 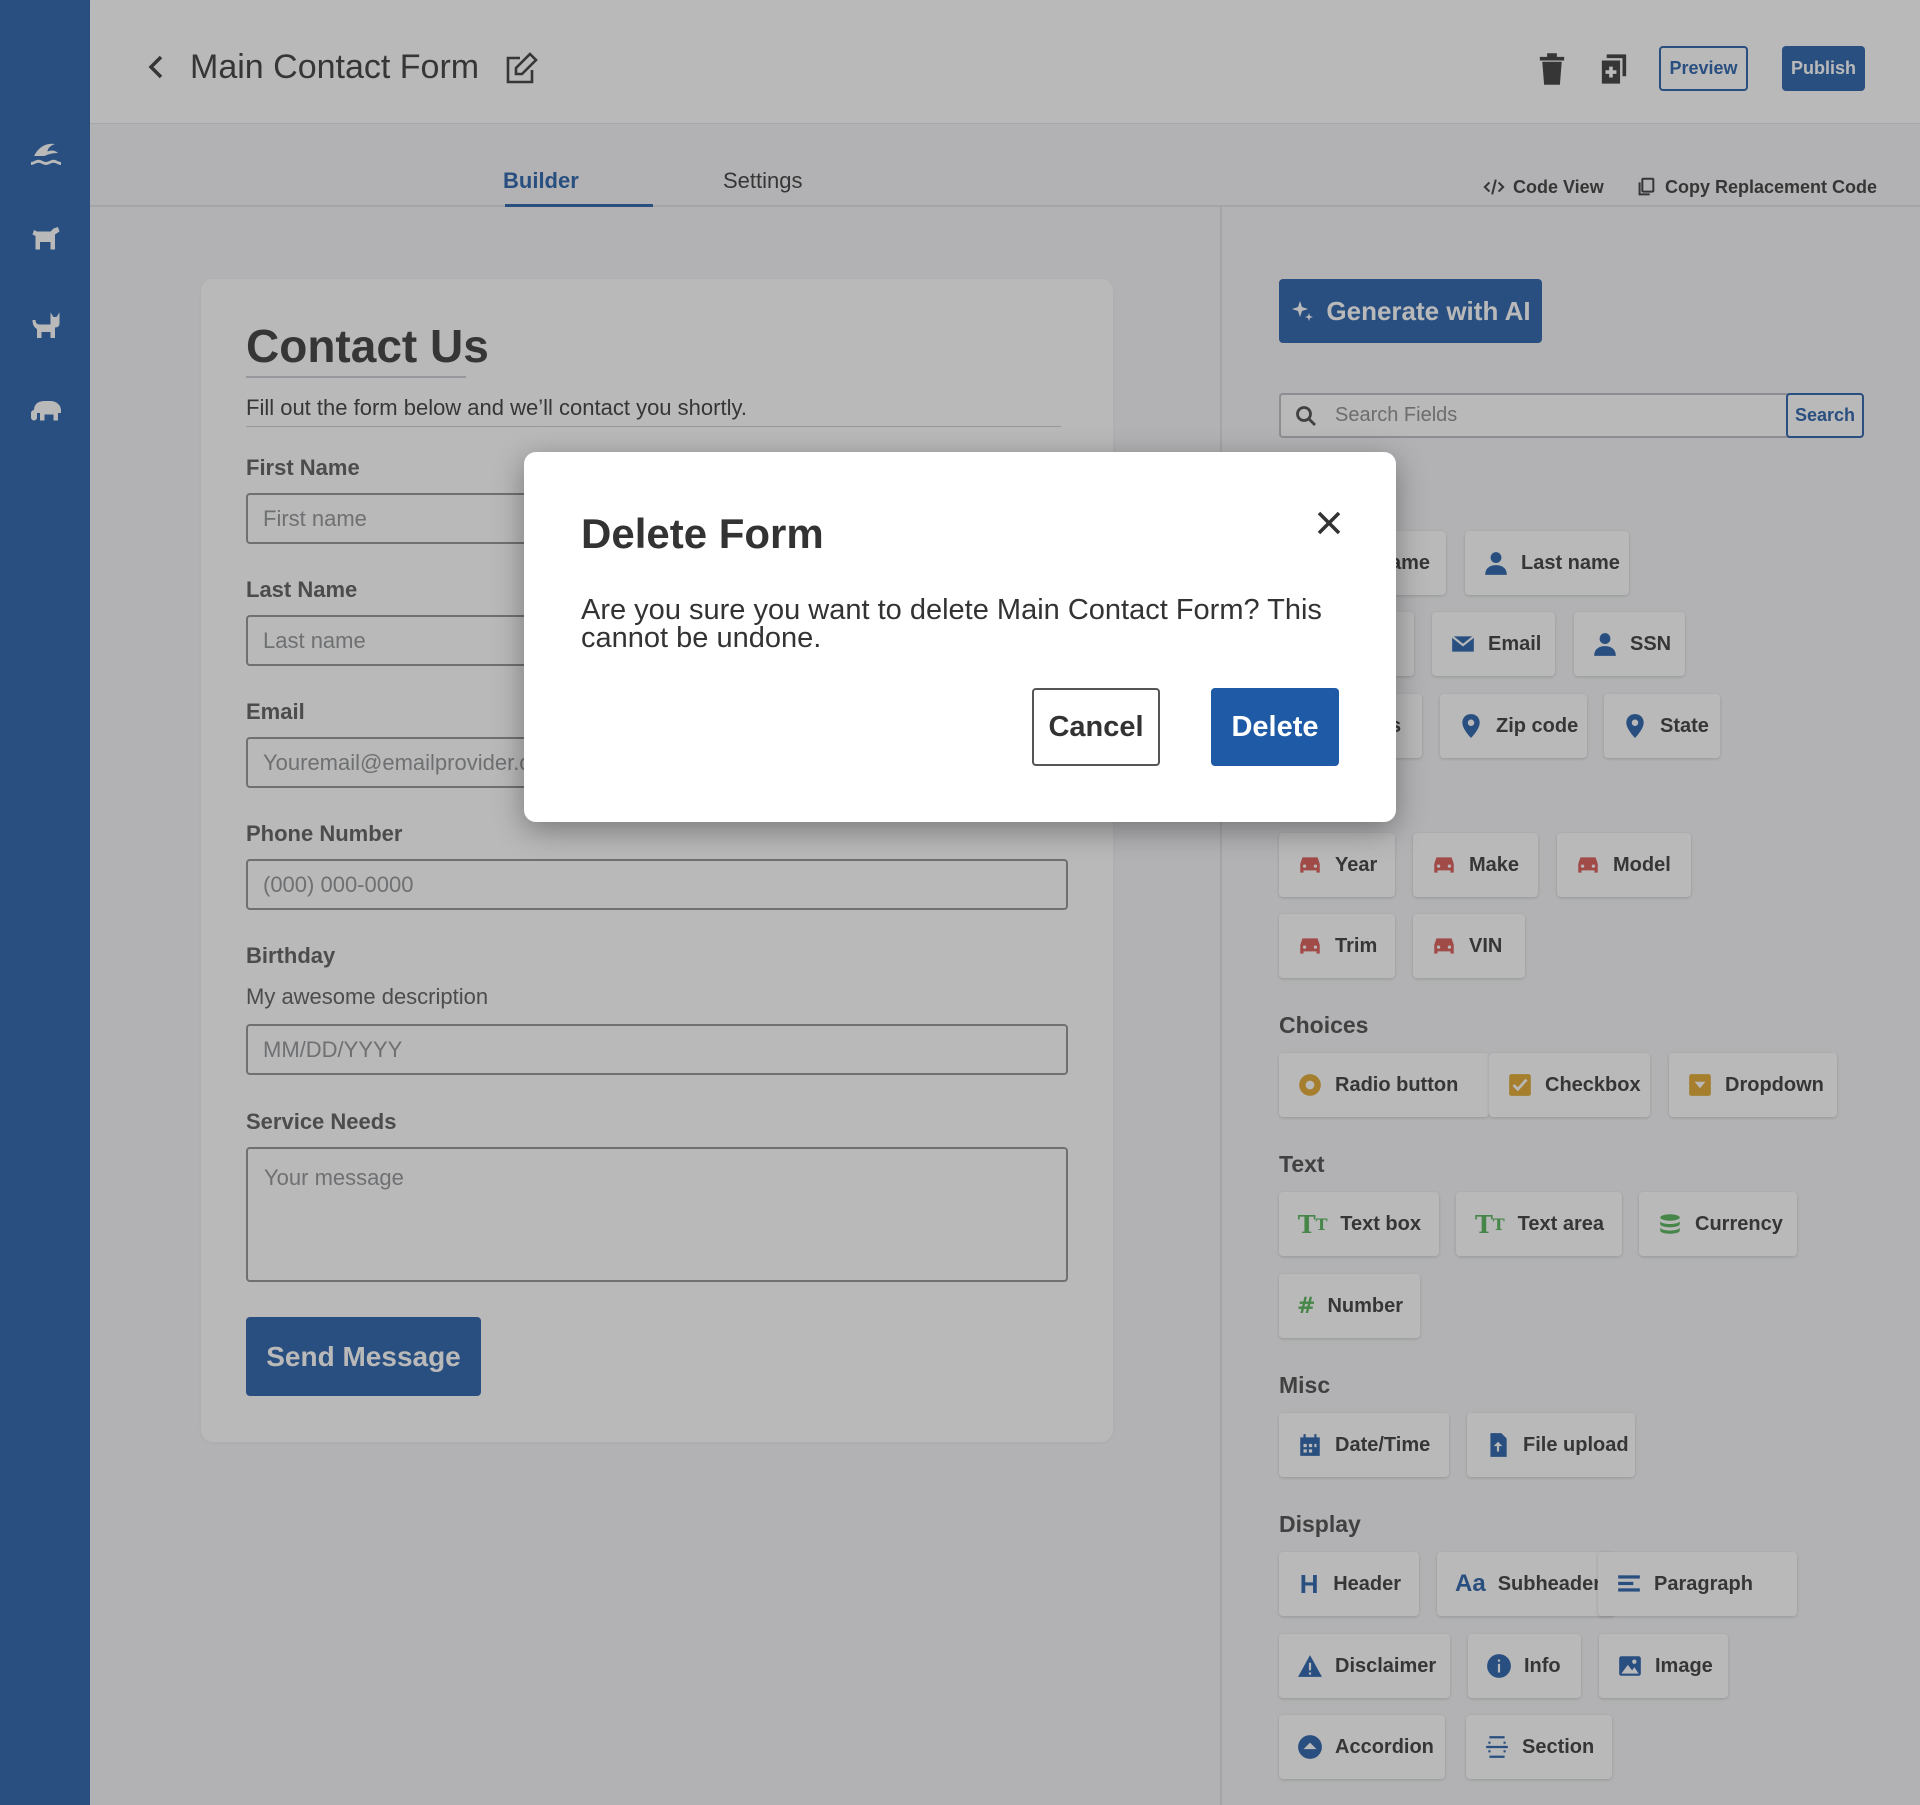 What do you see at coordinates (1329, 523) in the screenshot?
I see `close-icon` at bounding box center [1329, 523].